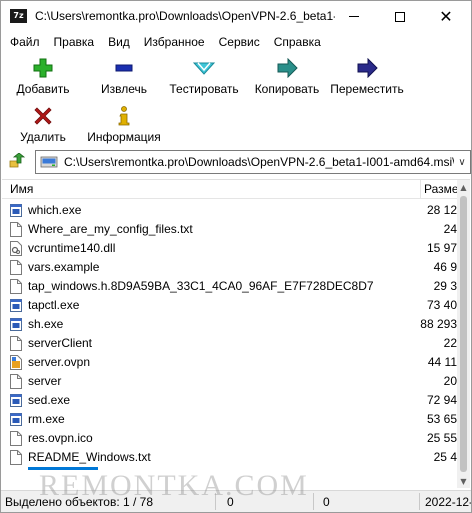 Image resolution: width=472 pixels, height=513 pixels. Describe the element at coordinates (229, 210) in the screenshot. I see `file-row: which.exe 12 28` at that location.